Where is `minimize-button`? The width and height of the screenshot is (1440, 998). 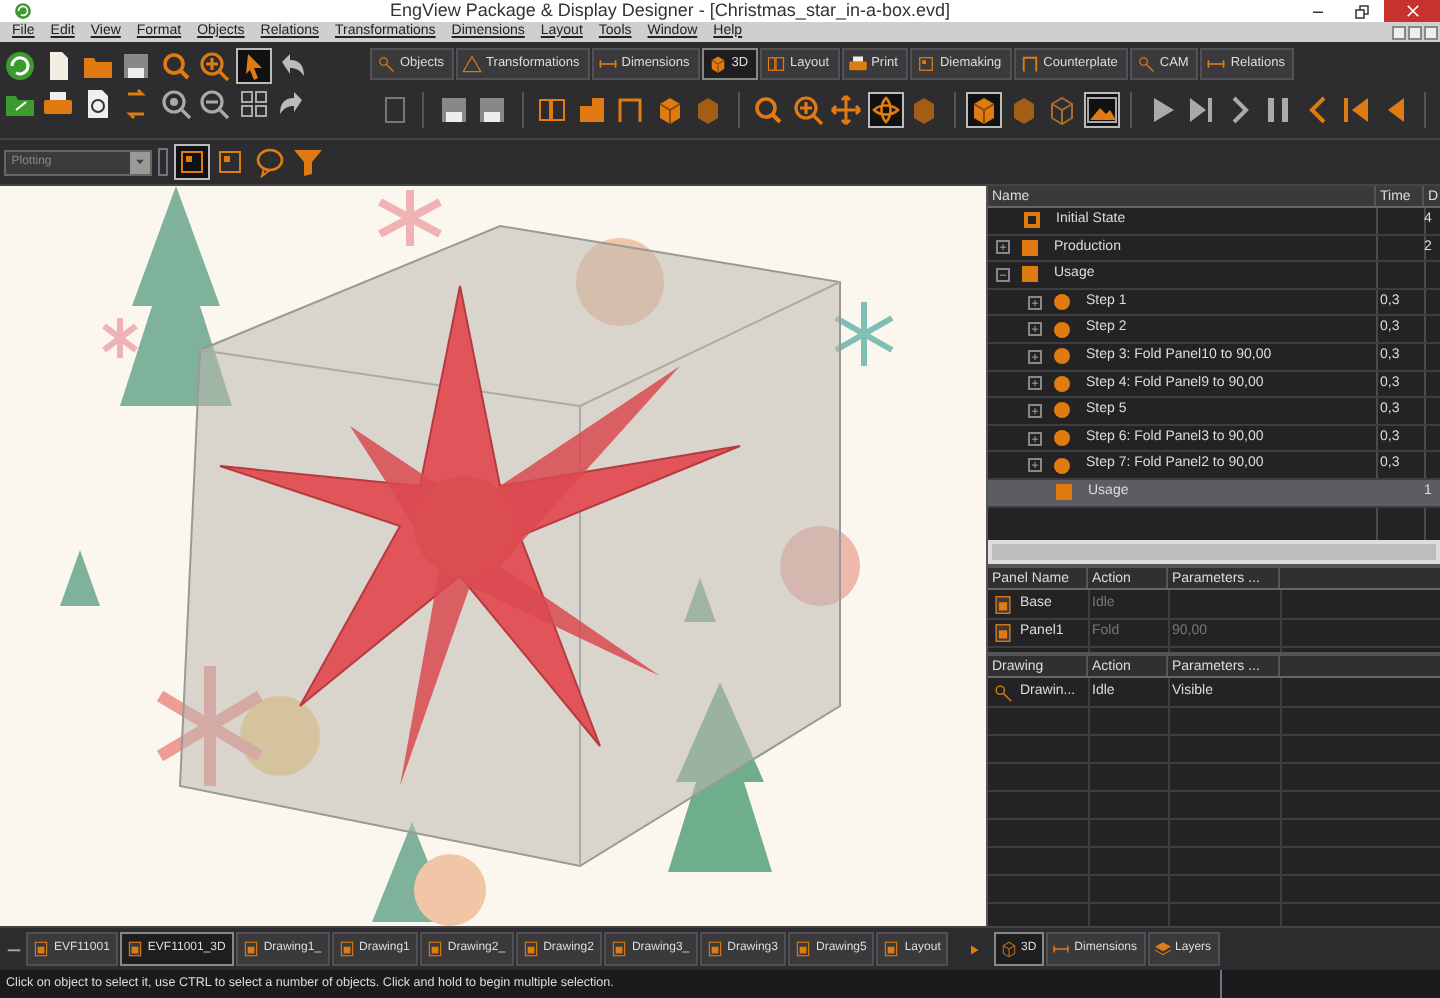 minimize-button is located at coordinates (1399, 32).